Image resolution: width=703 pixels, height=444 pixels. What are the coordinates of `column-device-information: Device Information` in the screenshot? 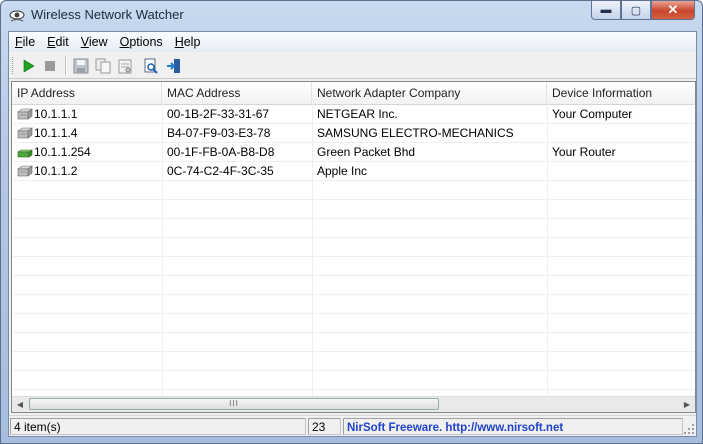 It's located at (621, 93).